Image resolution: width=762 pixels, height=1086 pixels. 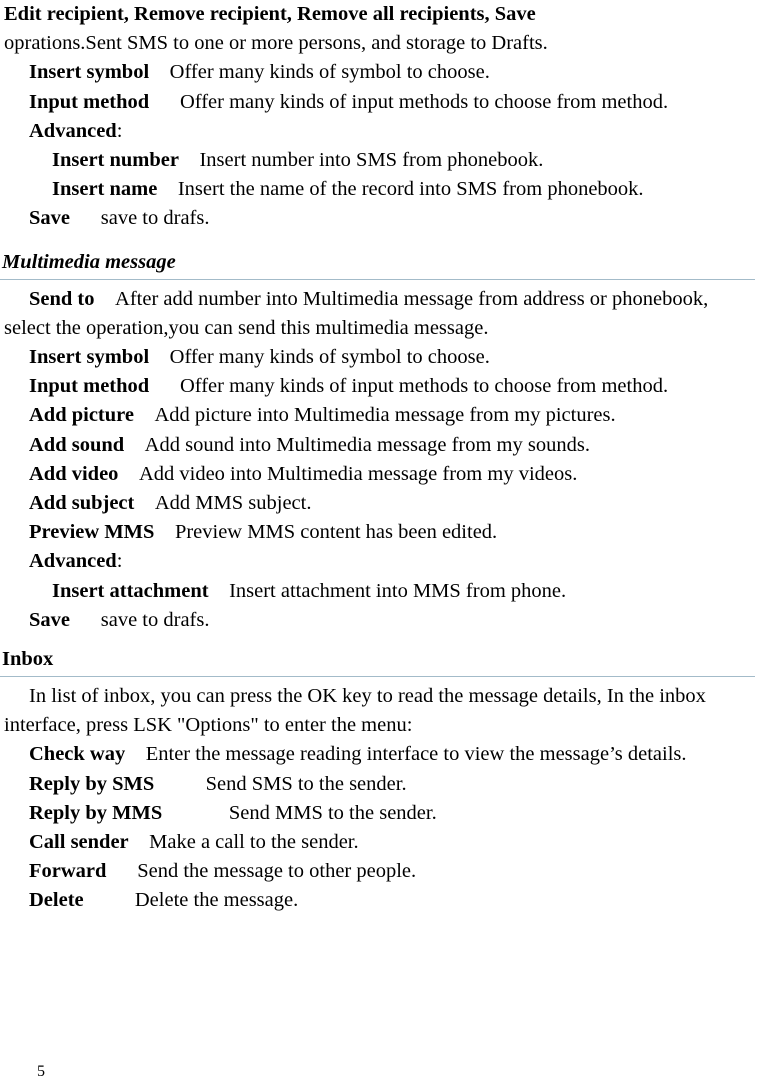 What do you see at coordinates (49, 619) in the screenshot?
I see `term-save-mms: Save` at bounding box center [49, 619].